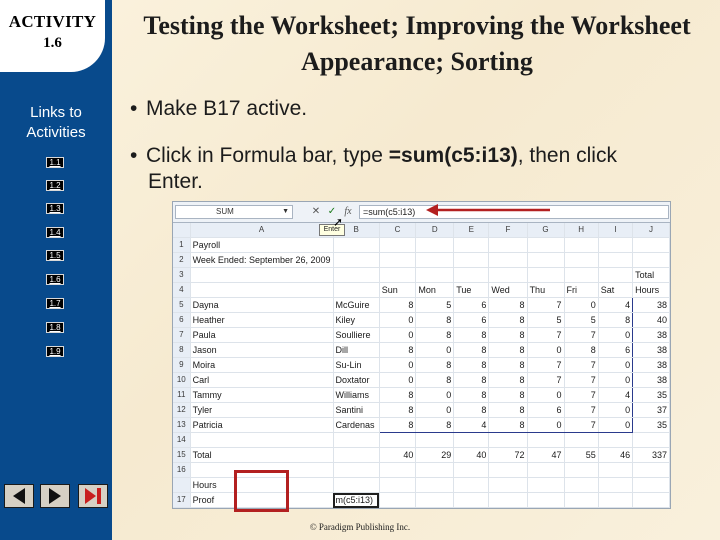 The width and height of the screenshot is (720, 540). What do you see at coordinates (182, 290) in the screenshot?
I see `row-header: 4` at bounding box center [182, 290].